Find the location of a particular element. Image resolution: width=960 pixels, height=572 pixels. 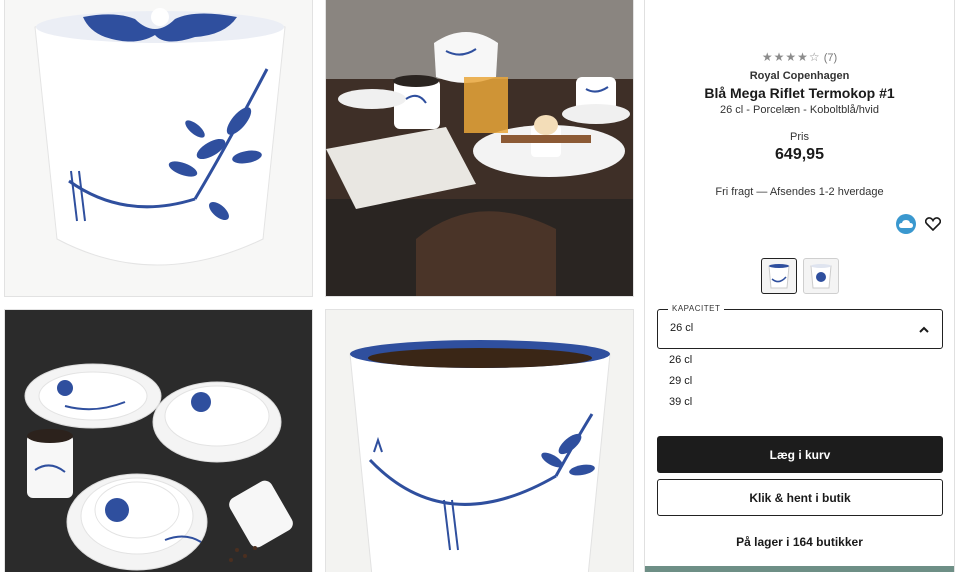

capacity-option: 26 cl is located at coordinates (680, 360).